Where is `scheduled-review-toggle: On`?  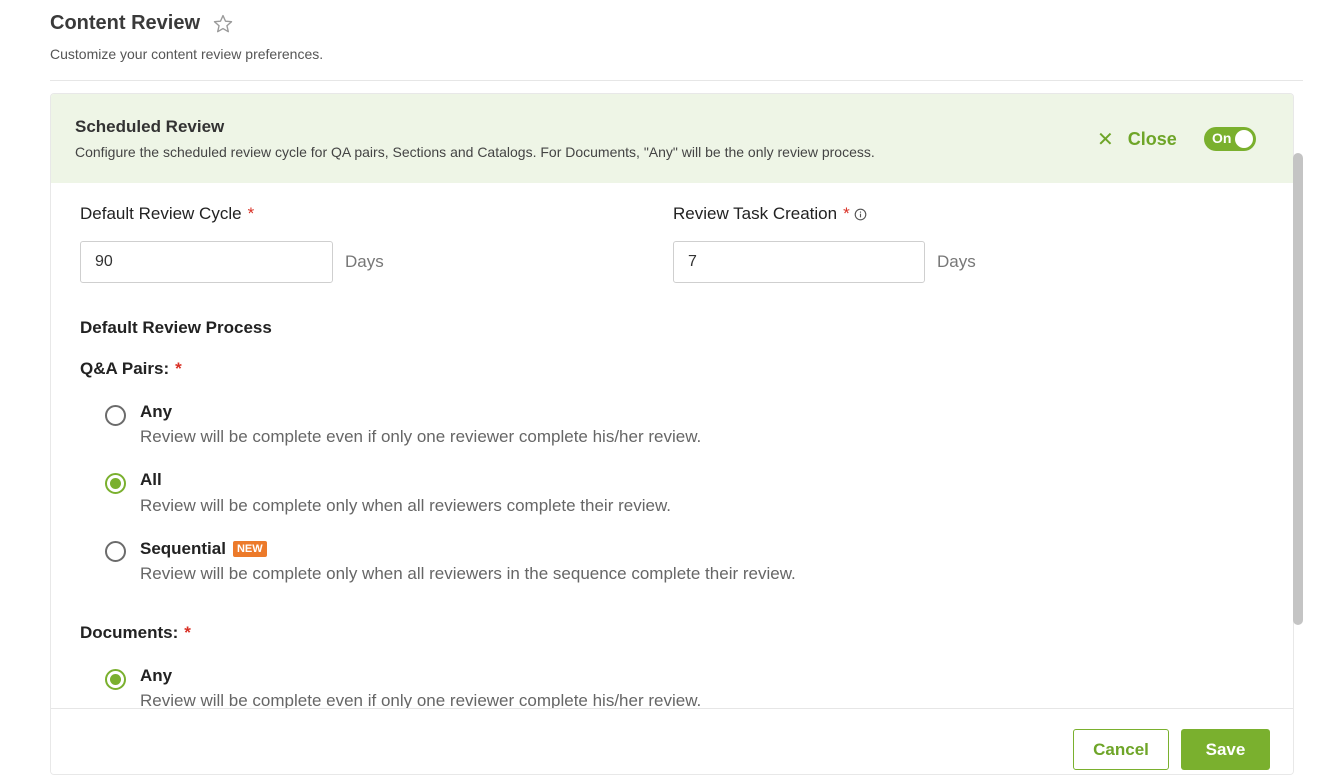
scheduled-review-toggle: On is located at coordinates (1230, 139).